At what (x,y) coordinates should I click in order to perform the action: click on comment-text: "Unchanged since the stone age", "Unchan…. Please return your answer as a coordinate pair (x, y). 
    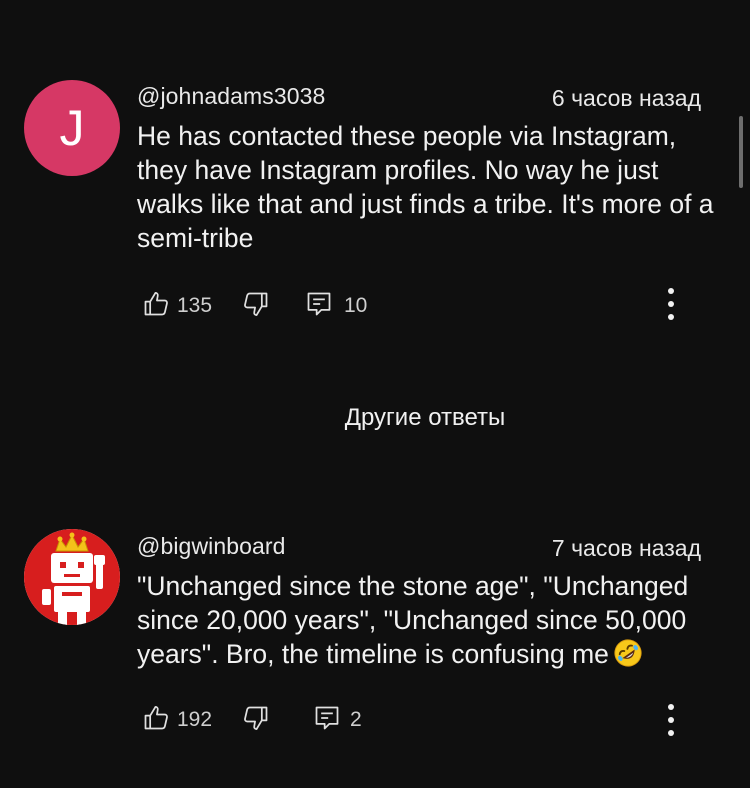
    Looking at the image, I should click on (427, 620).